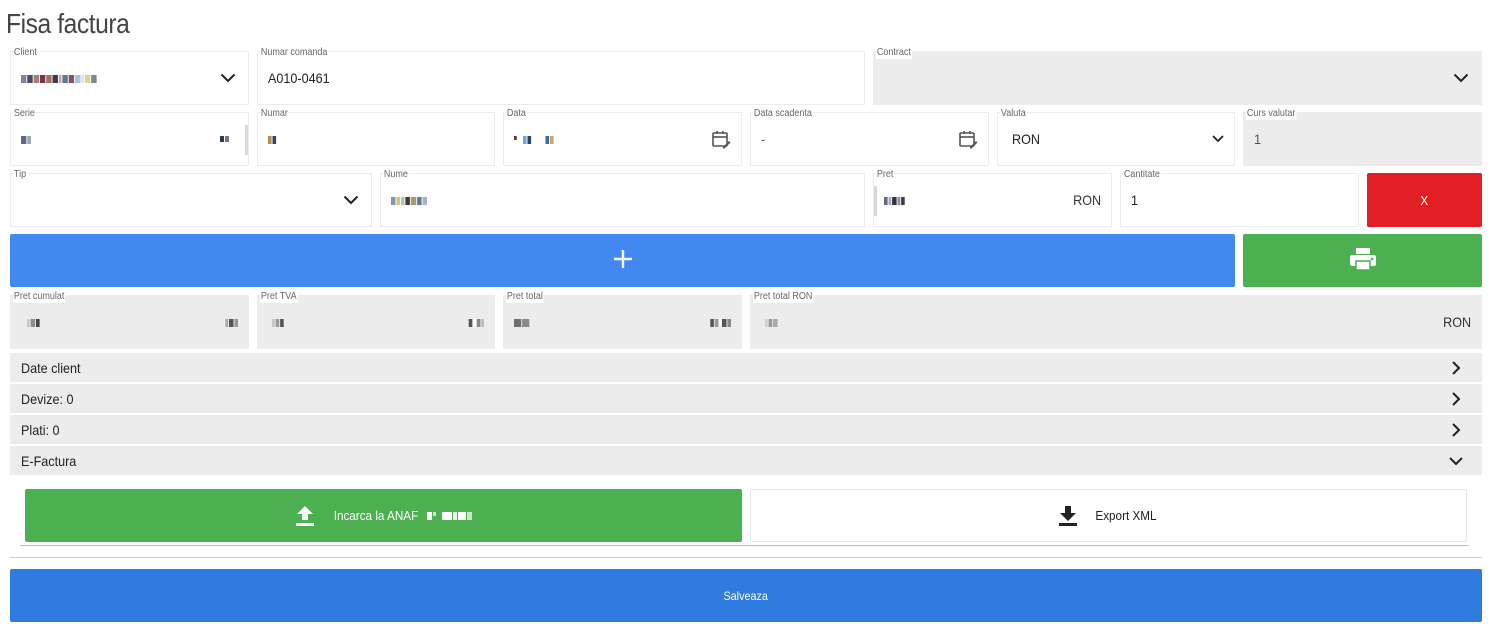 The width and height of the screenshot is (1493, 636). I want to click on save-label: Salveaza, so click(746, 595).